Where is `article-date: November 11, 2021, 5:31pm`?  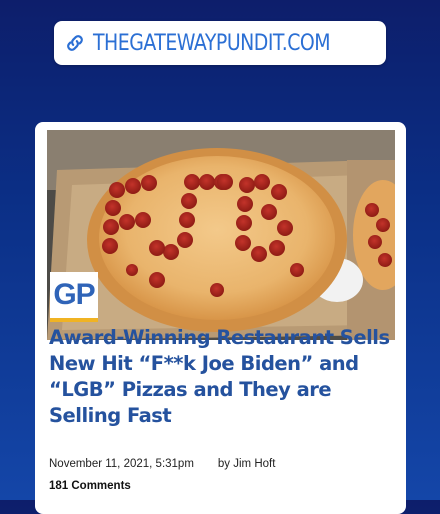
article-date: November 11, 2021, 5:31pm is located at coordinates (121, 464).